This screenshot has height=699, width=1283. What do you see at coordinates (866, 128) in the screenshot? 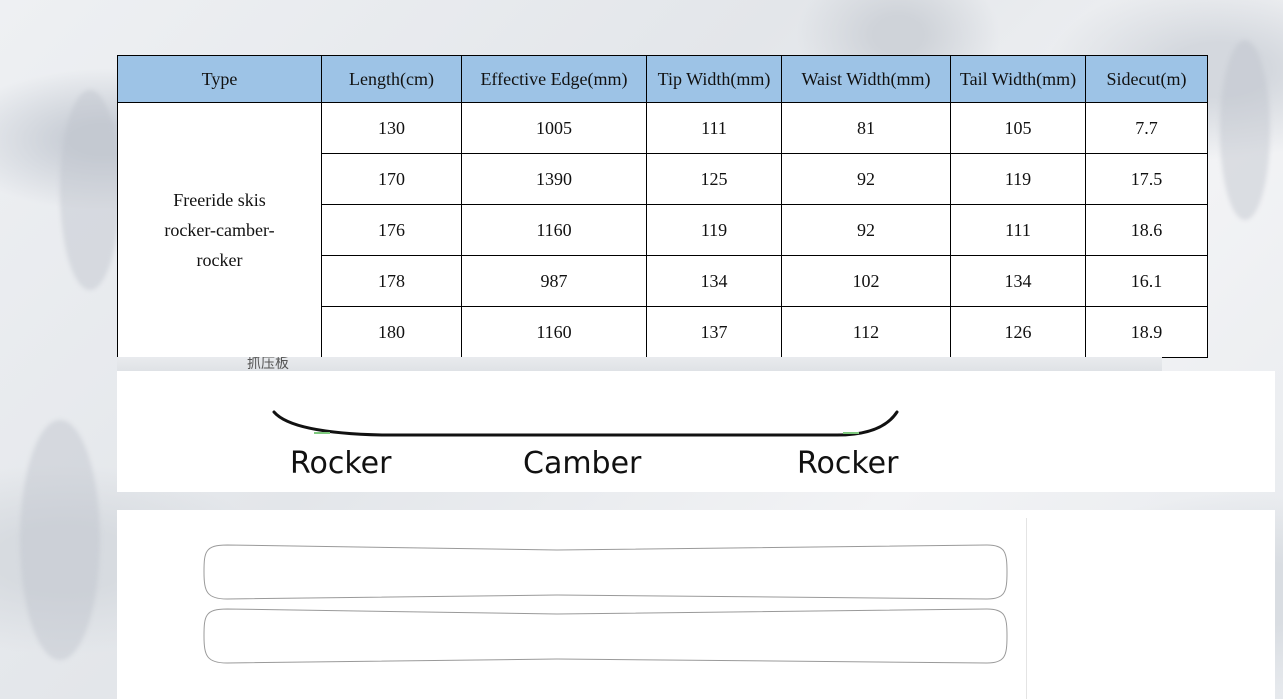
I see `table-cell: 81` at bounding box center [866, 128].